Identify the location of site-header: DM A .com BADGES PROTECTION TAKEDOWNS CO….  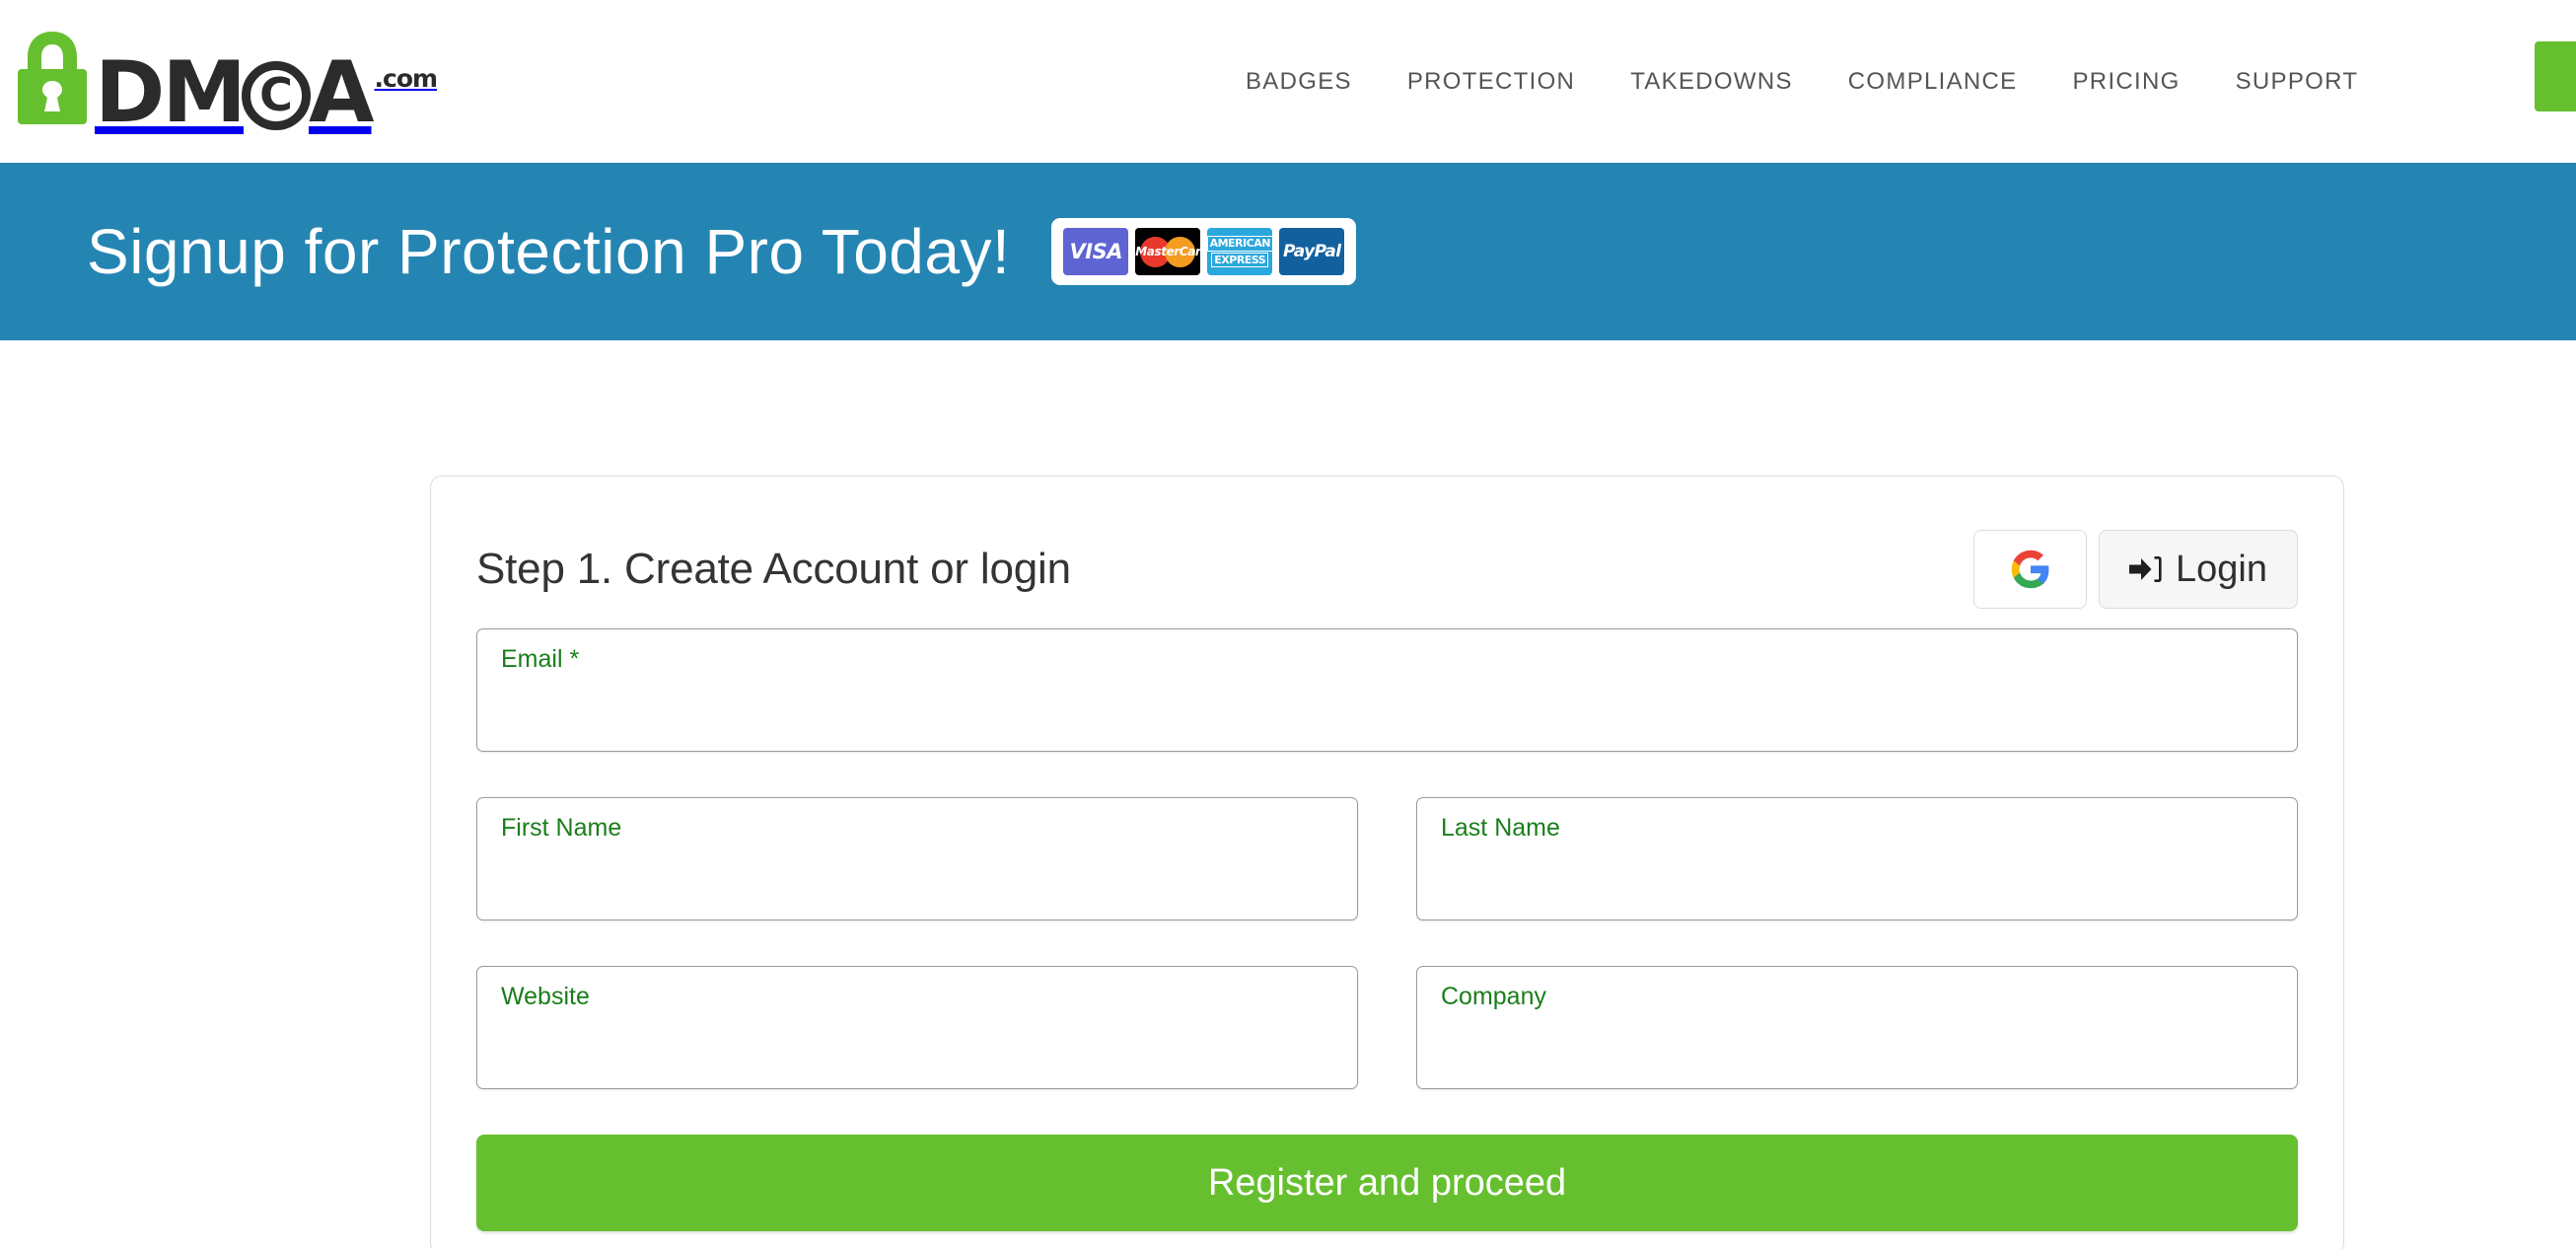
(1288, 81).